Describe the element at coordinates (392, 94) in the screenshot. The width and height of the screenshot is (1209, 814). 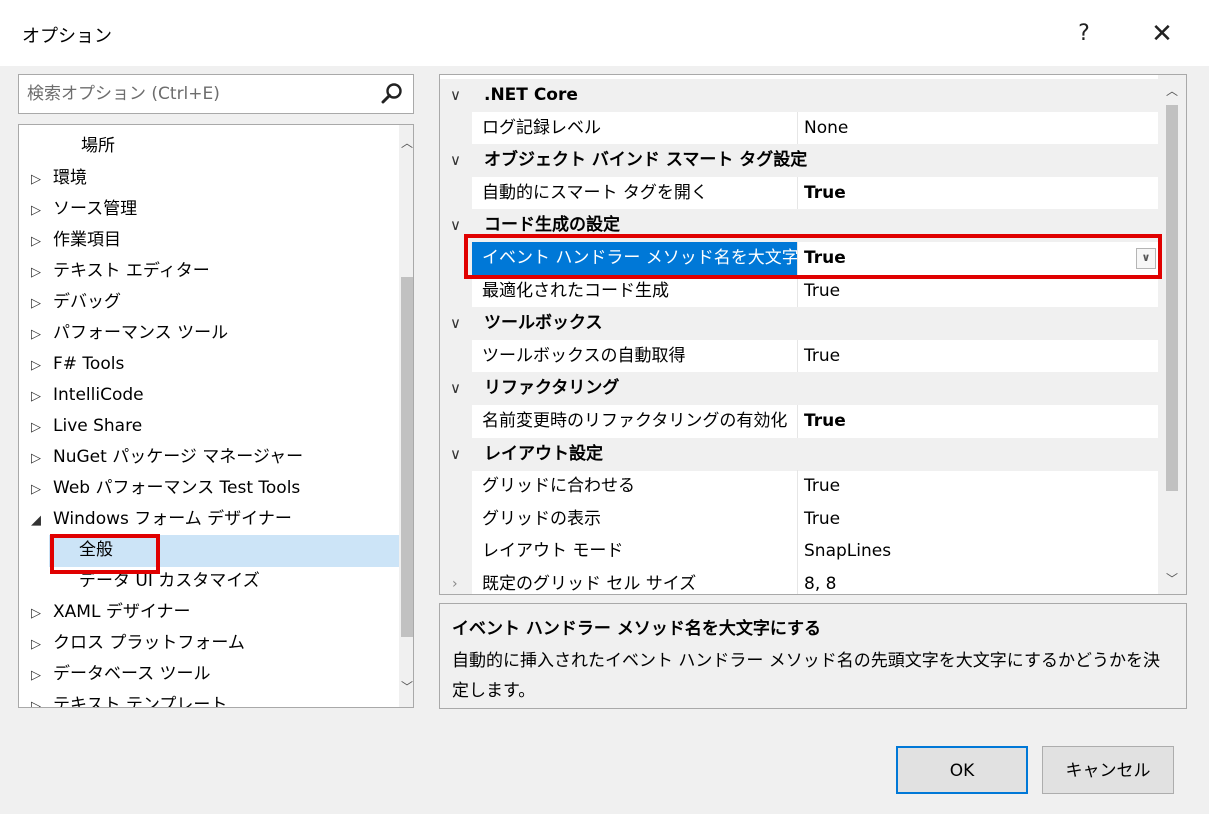
I see `search-icon` at that location.